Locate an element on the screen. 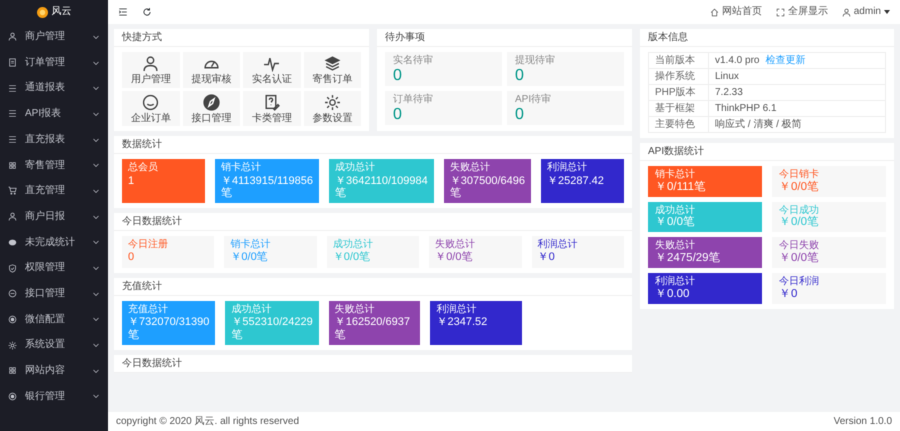 Image resolution: width=900 pixels, height=431 pixels. tile-label: 今日成功 is located at coordinates (799, 210).